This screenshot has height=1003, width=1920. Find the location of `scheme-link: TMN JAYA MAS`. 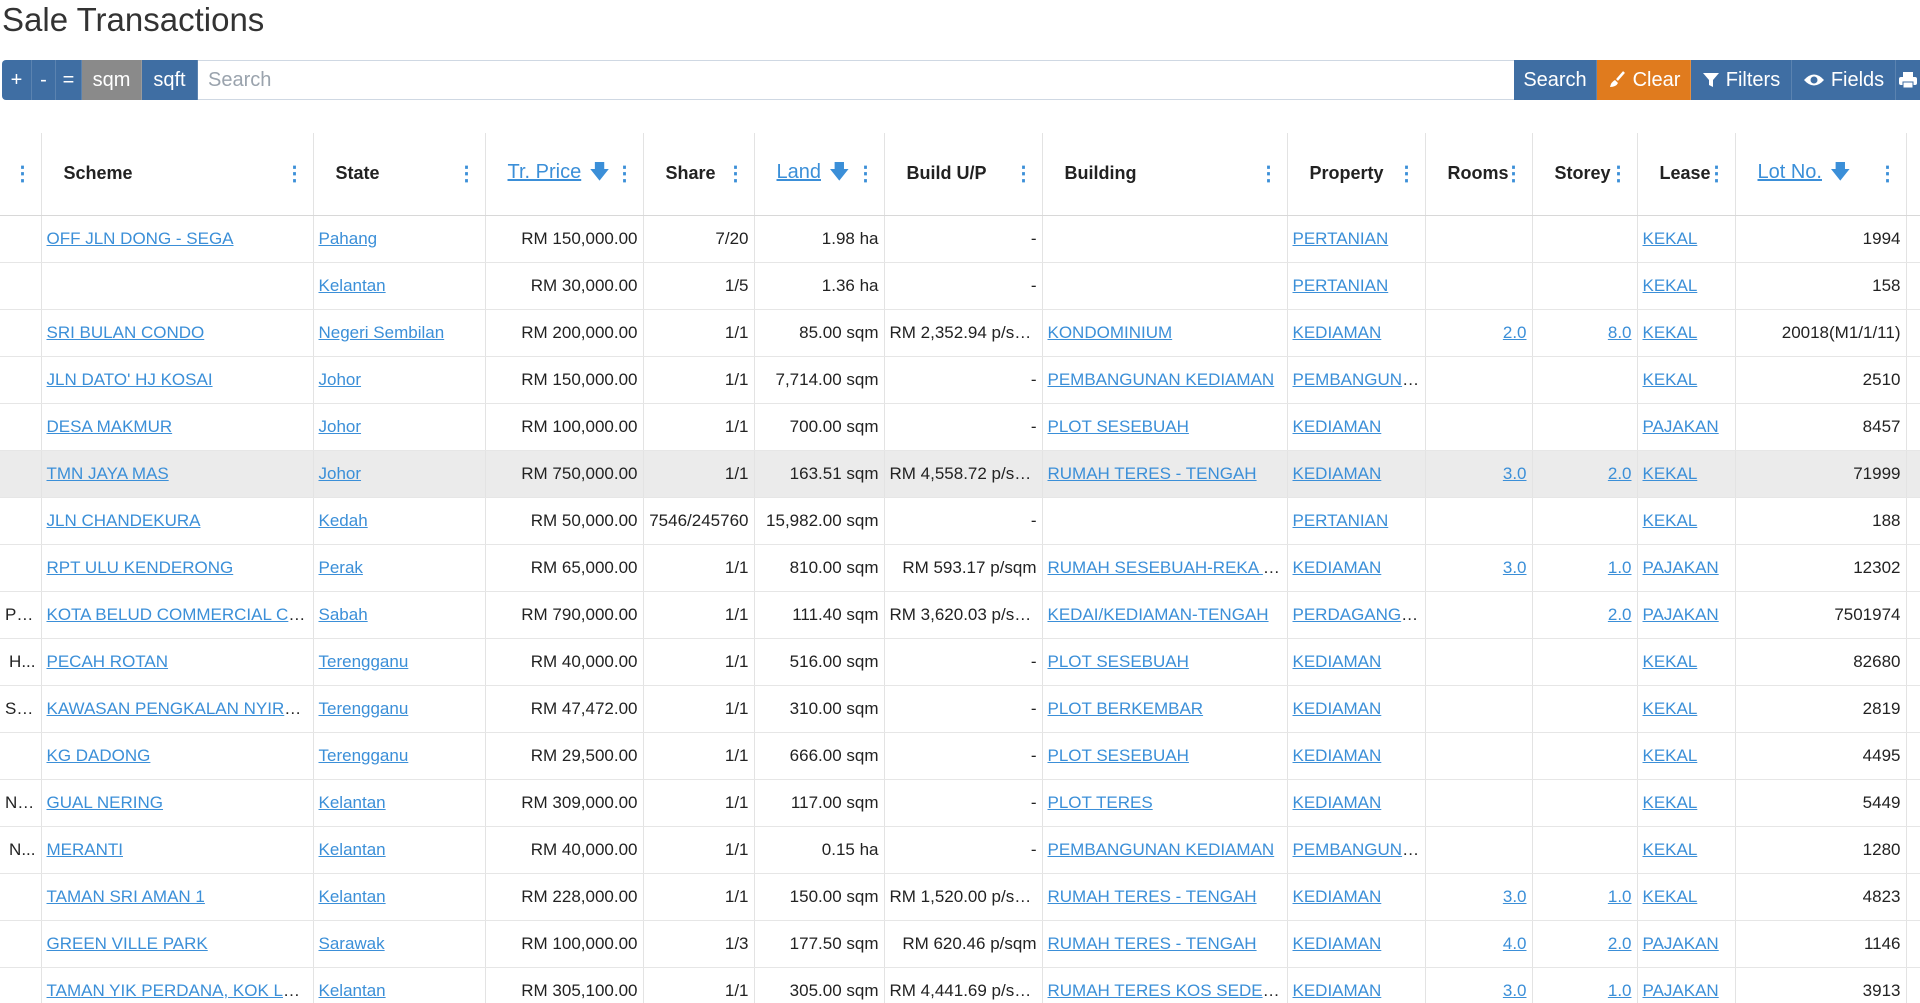

scheme-link: TMN JAYA MAS is located at coordinates (108, 473).